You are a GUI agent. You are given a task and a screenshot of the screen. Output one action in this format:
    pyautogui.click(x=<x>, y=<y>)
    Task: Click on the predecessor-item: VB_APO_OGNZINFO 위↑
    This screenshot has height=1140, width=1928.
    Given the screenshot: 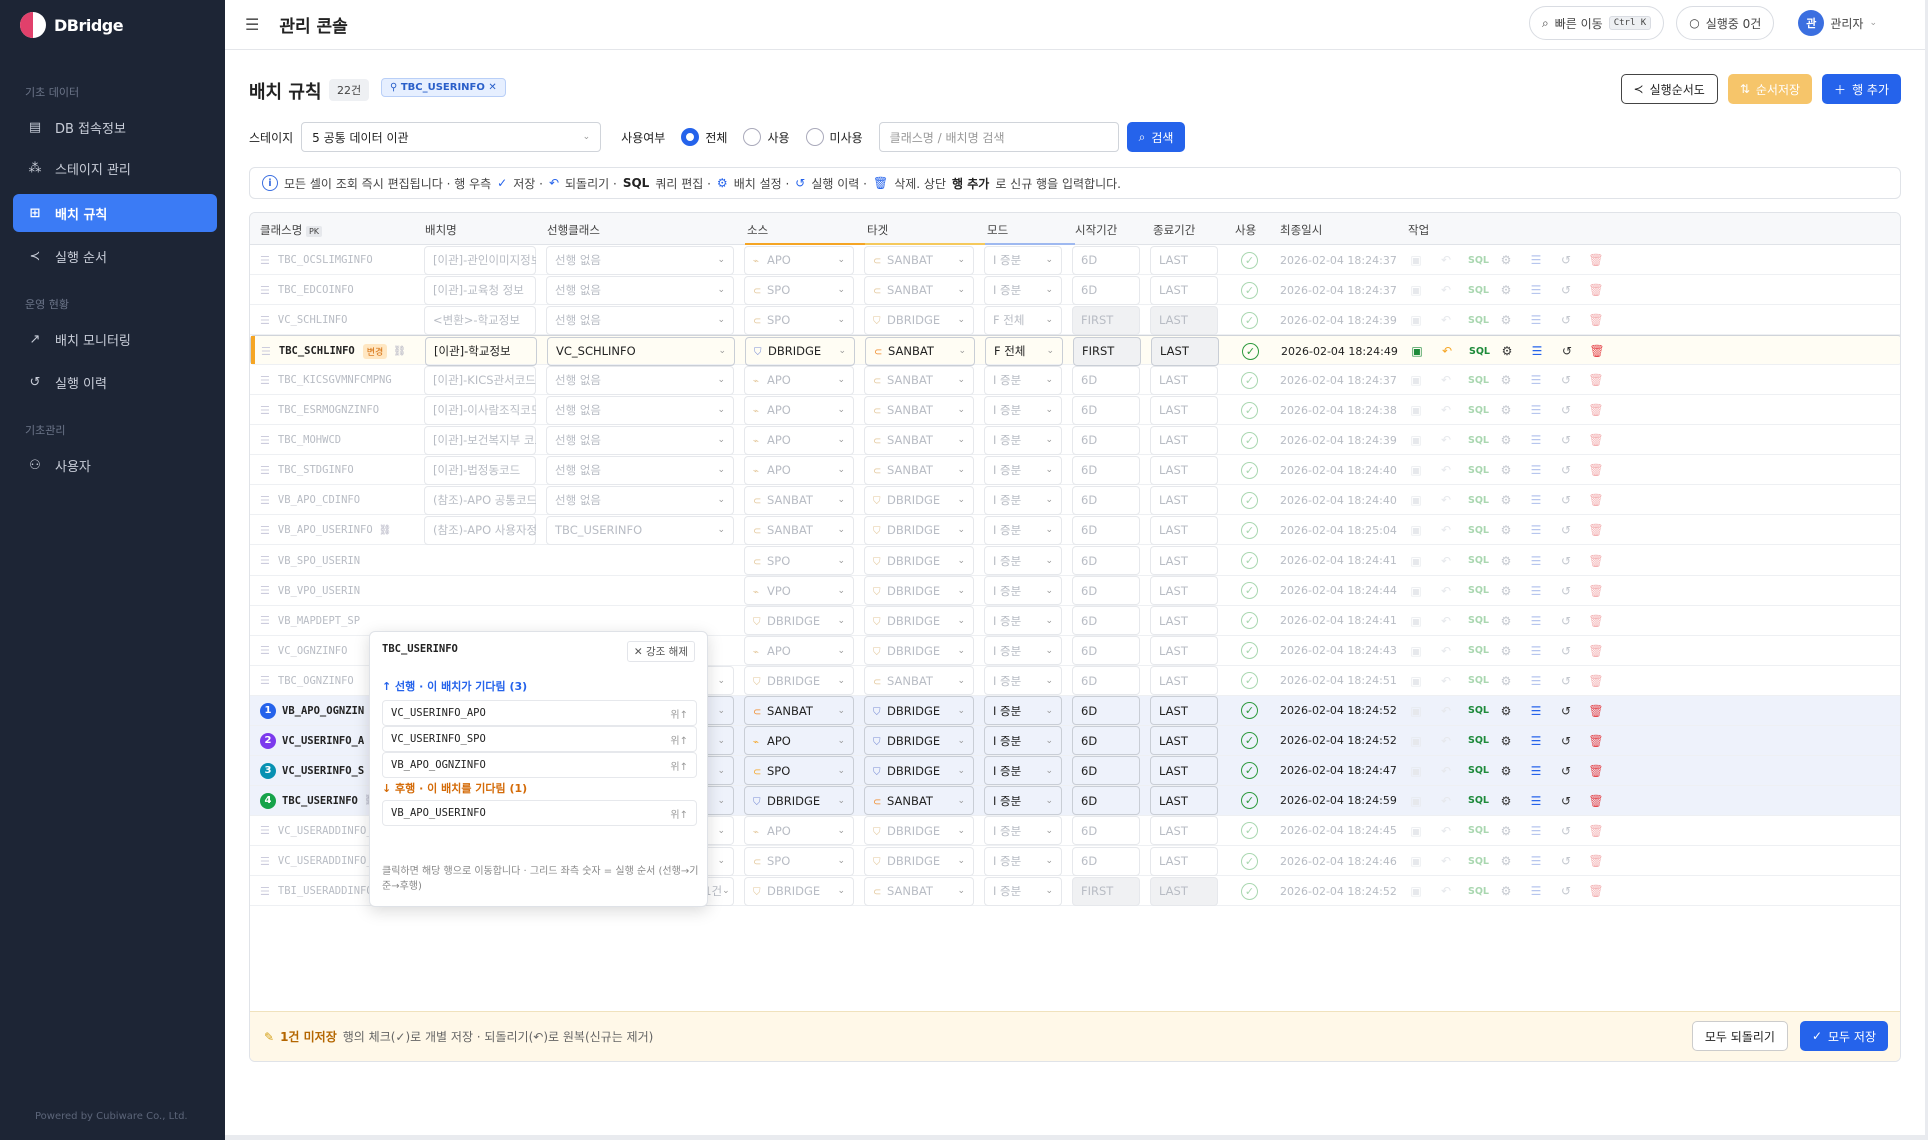 What is the action you would take?
    pyautogui.click(x=539, y=765)
    